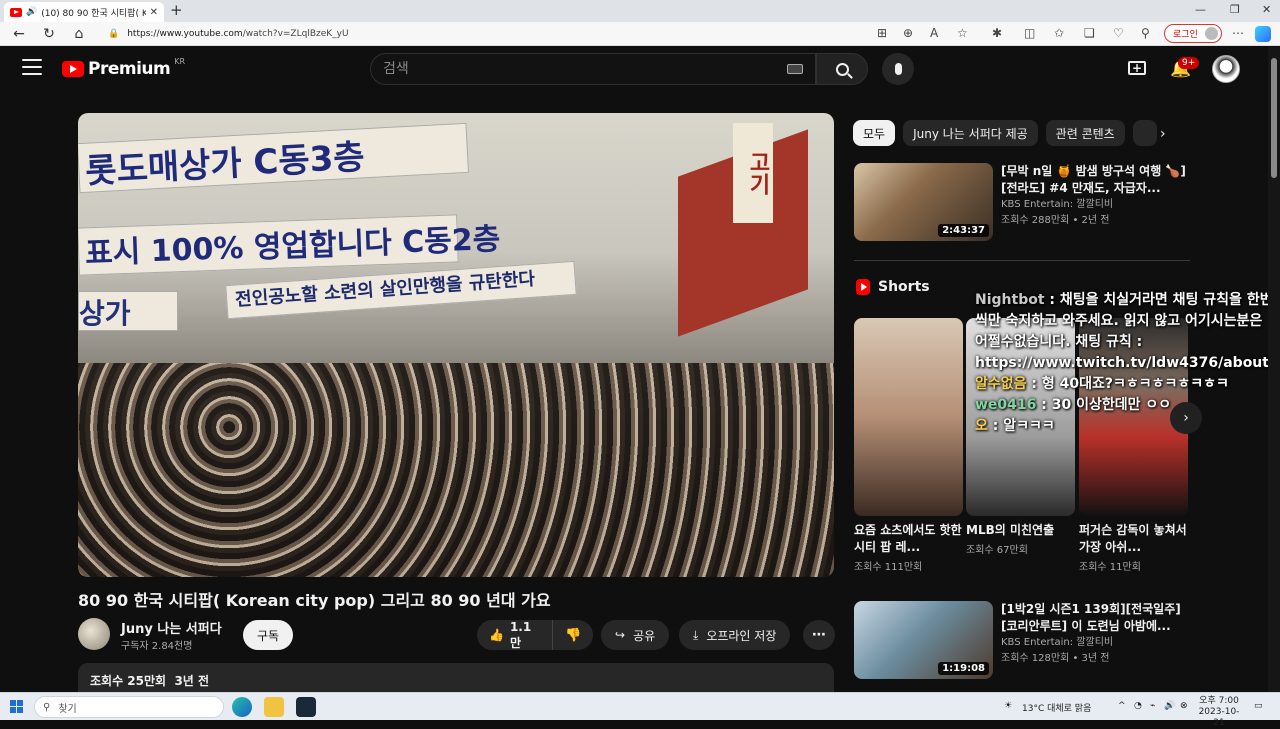 The height and width of the screenshot is (729, 1280). I want to click on like-dislike-group: 👍 1.1만 👎, so click(535, 635).